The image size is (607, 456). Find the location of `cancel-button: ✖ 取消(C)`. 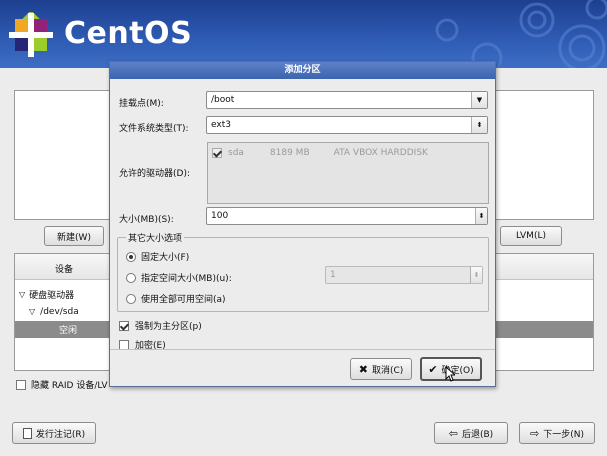

cancel-button: ✖ 取消(C) is located at coordinates (381, 369).